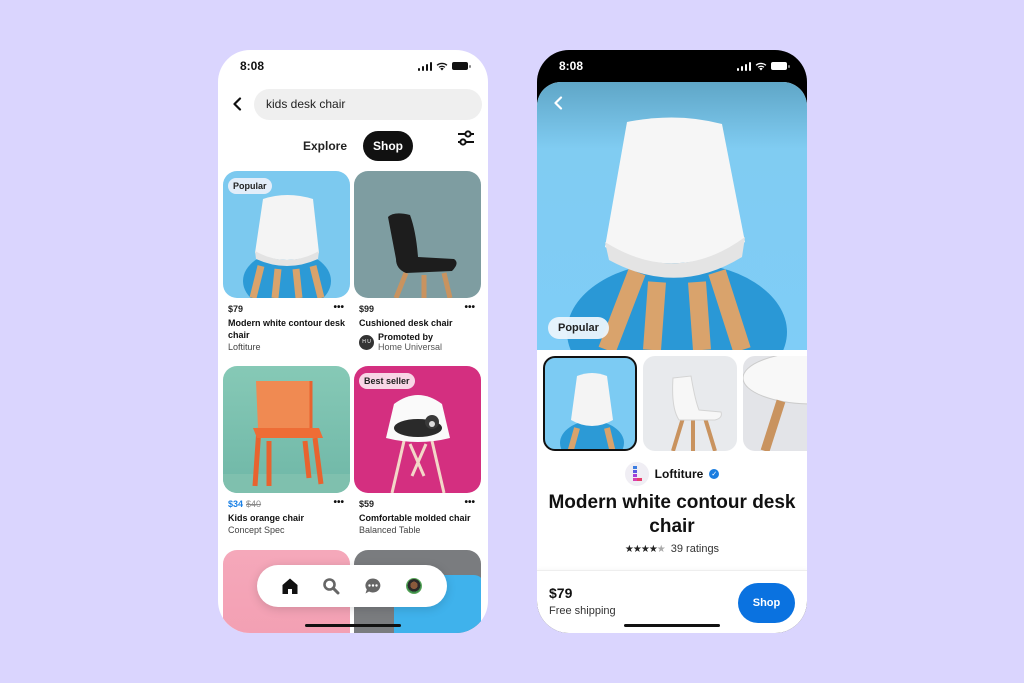 The height and width of the screenshot is (683, 1024). What do you see at coordinates (286, 504) in the screenshot?
I see `product-price: $34 $40` at bounding box center [286, 504].